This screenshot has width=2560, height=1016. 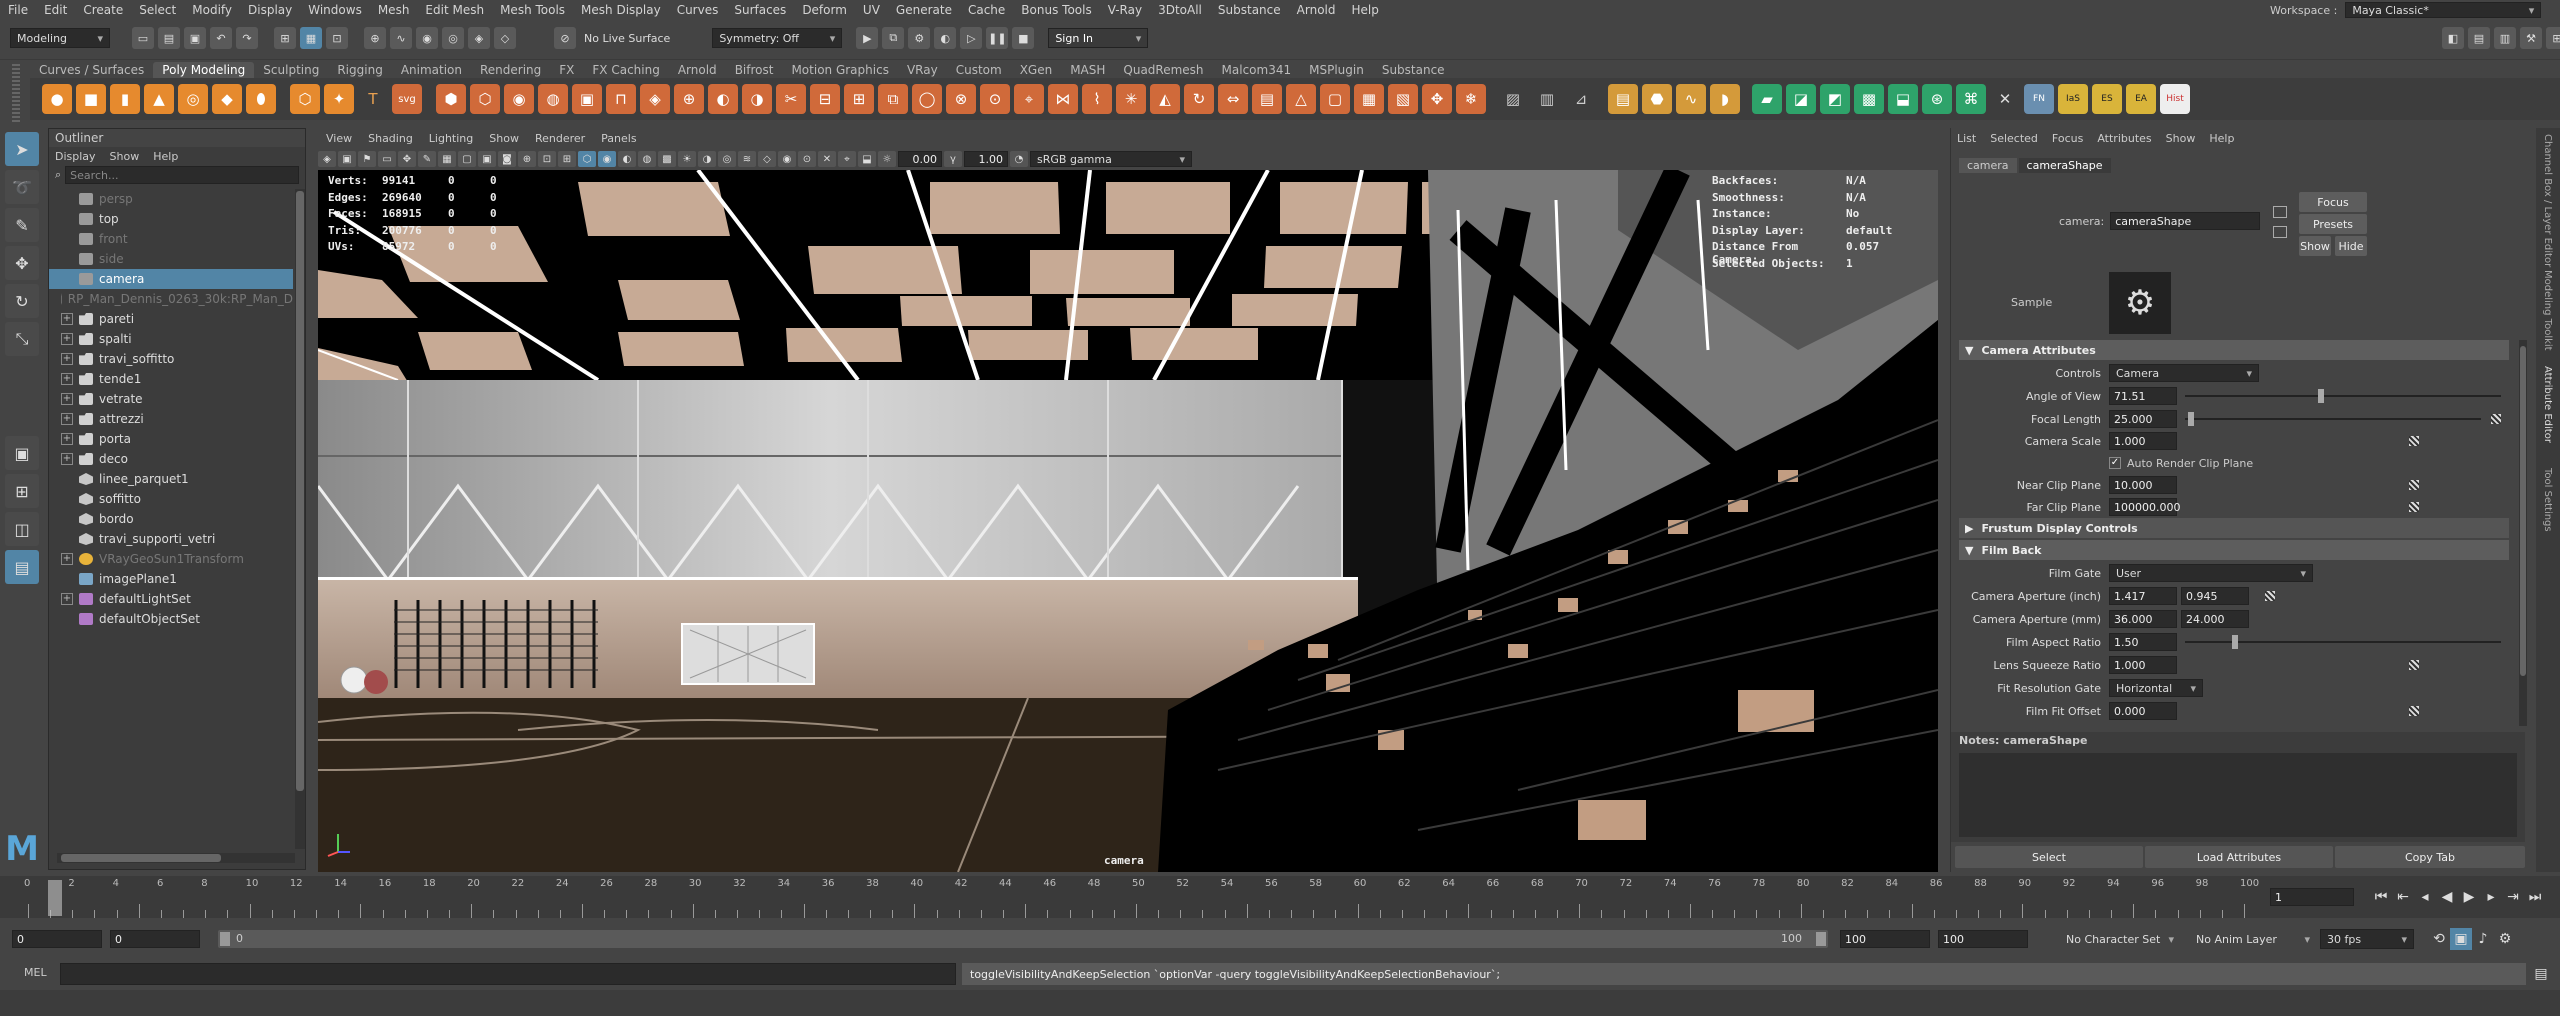 I want to click on shelf-tab: Sculpting, so click(x=291, y=70).